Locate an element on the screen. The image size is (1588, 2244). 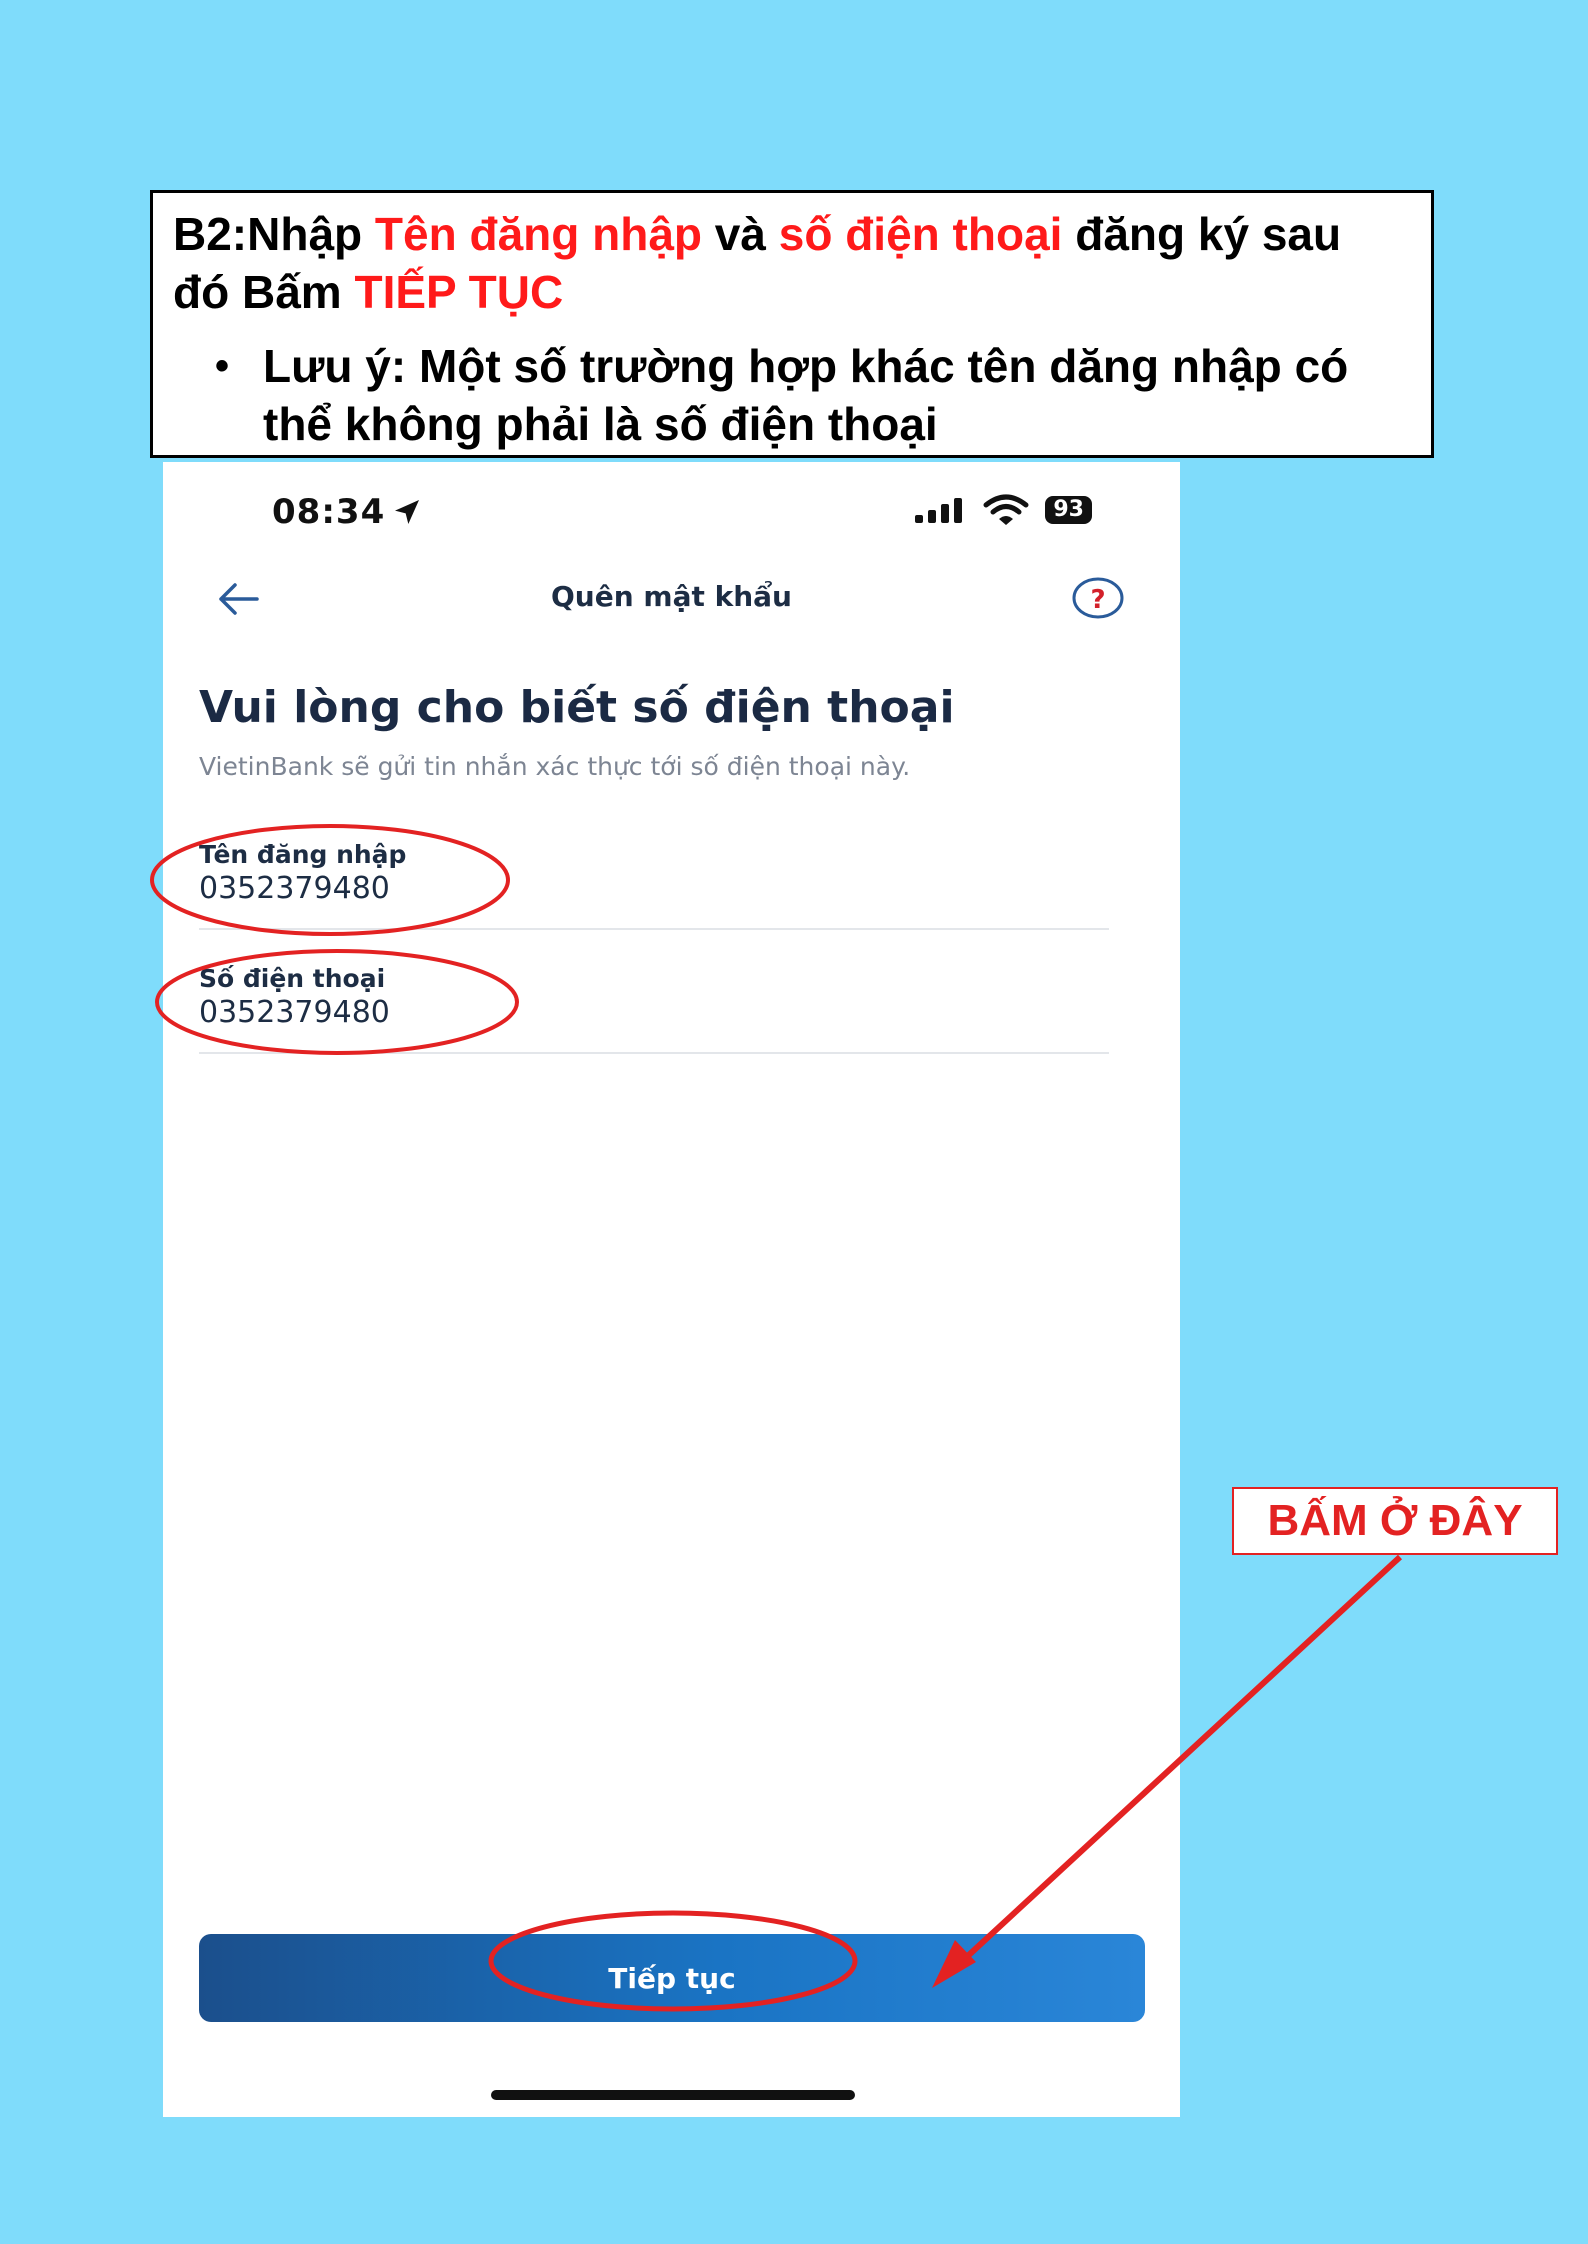
help-icon: ? is located at coordinates (1098, 598).